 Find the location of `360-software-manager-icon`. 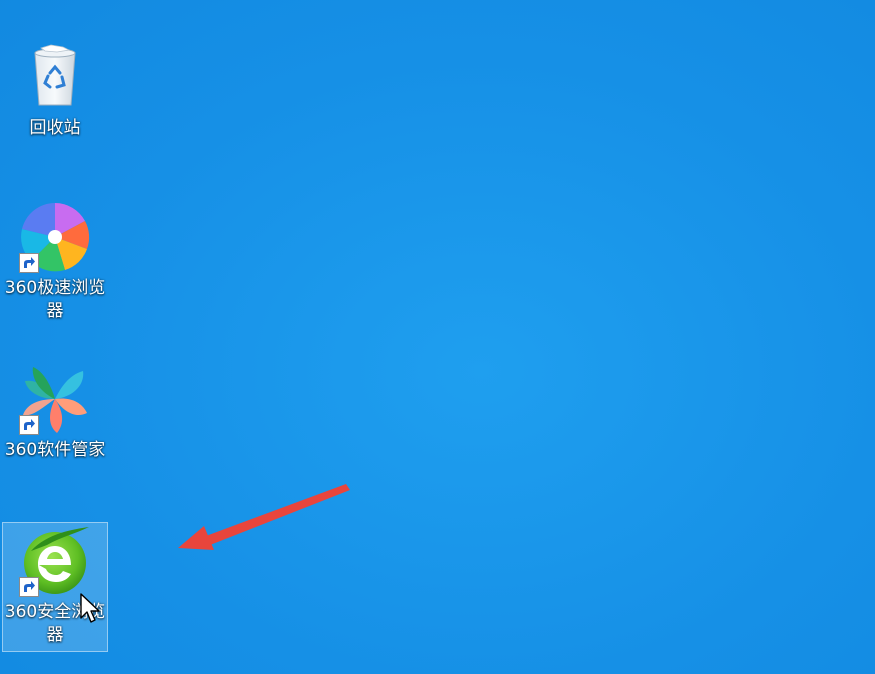

360-software-manager-icon is located at coordinates (55, 399).